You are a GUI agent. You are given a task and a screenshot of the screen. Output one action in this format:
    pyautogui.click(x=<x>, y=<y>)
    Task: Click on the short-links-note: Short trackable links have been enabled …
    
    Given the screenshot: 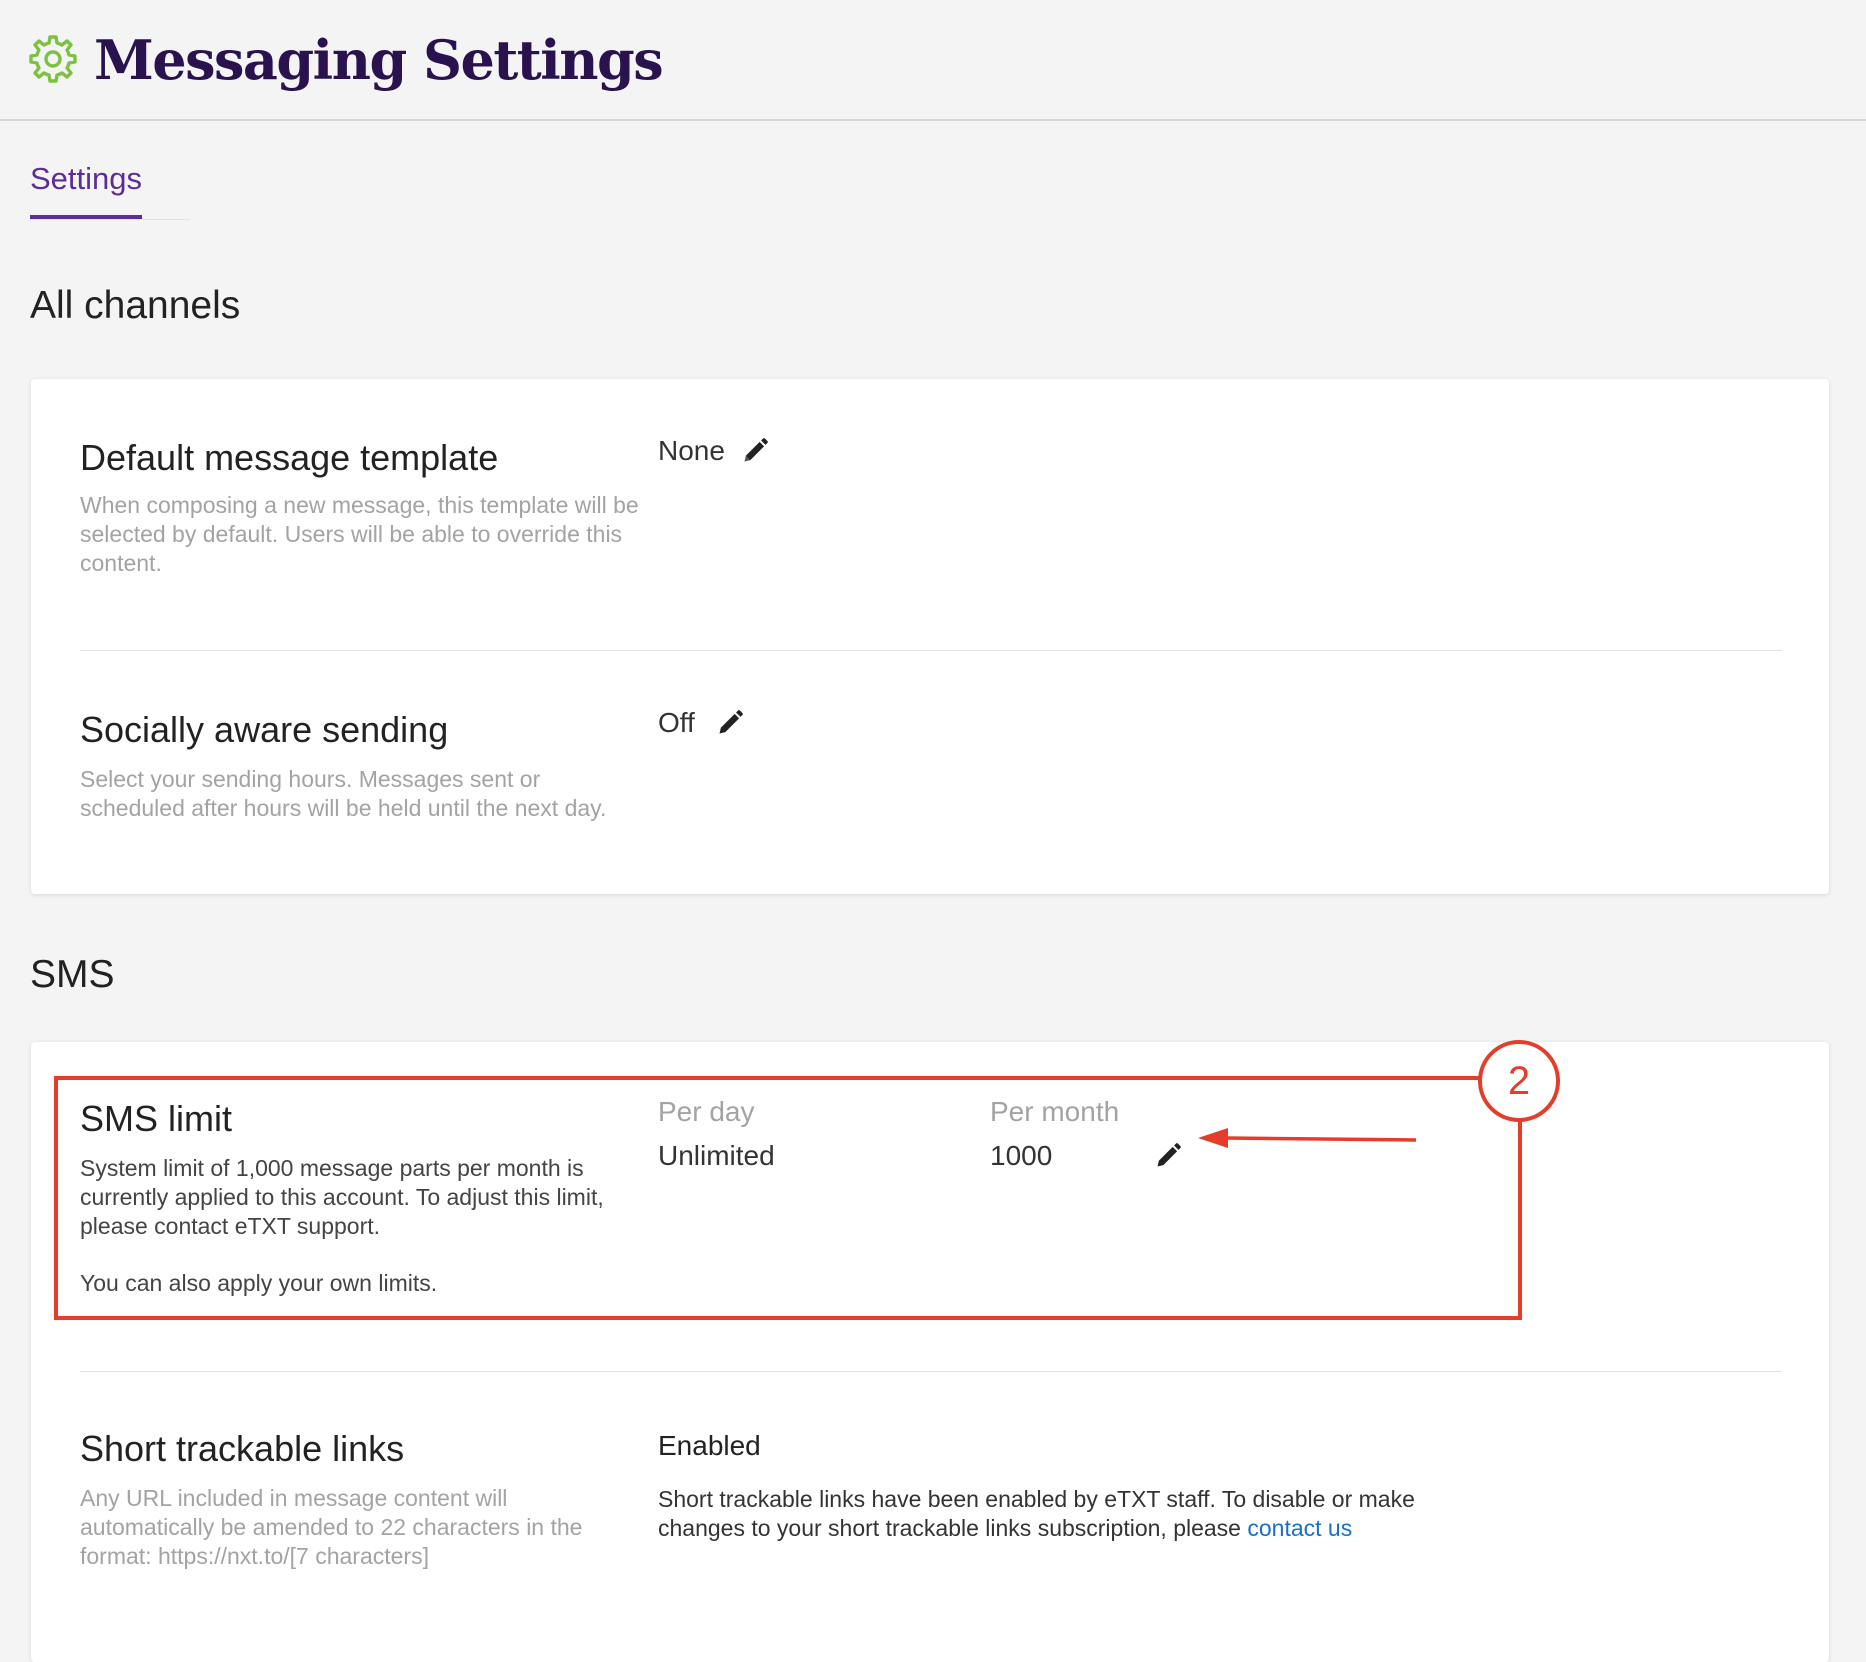 What is the action you would take?
    pyautogui.click(x=1048, y=1514)
    